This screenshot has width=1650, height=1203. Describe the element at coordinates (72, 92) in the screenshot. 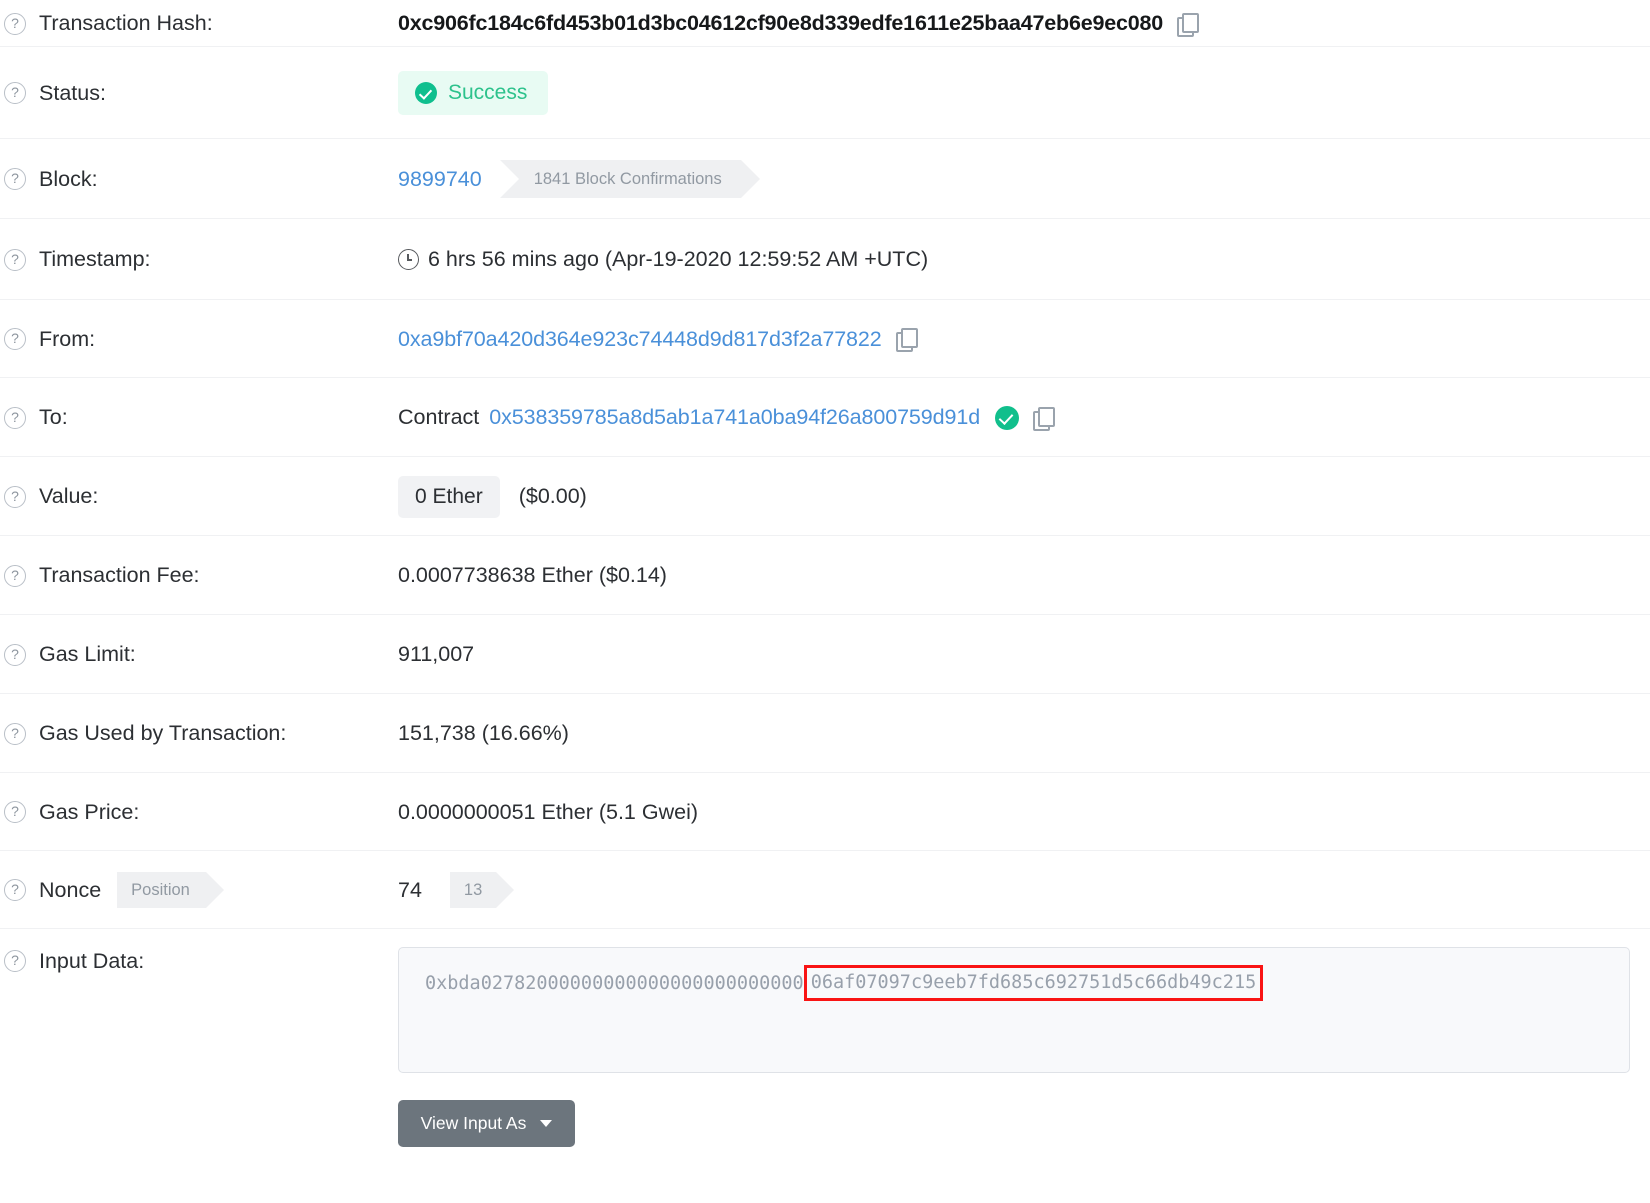

I see `label-text: Status:` at that location.